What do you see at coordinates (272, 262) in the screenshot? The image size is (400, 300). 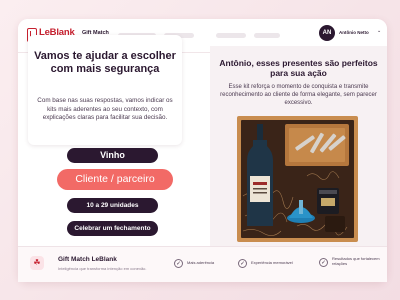 I see `feature-label: Experiência memorável` at bounding box center [272, 262].